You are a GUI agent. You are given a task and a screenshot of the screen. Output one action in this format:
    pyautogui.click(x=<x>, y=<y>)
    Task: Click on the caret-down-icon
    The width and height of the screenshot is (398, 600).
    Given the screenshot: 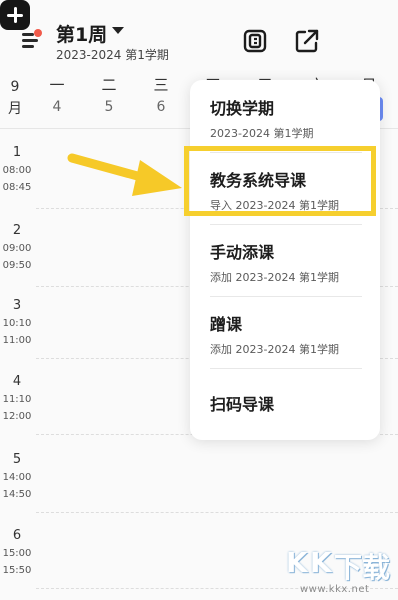 What is the action you would take?
    pyautogui.click(x=118, y=30)
    